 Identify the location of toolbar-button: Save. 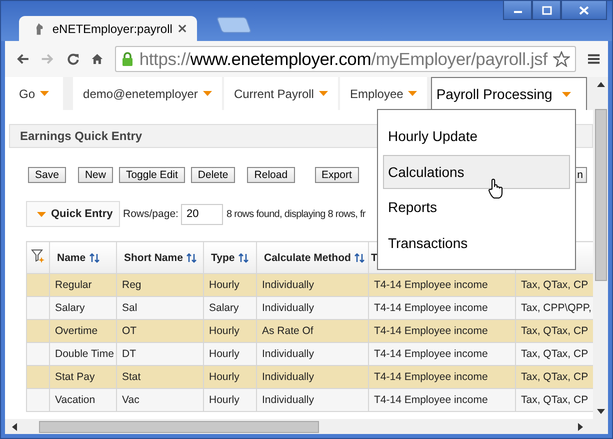
(47, 175).